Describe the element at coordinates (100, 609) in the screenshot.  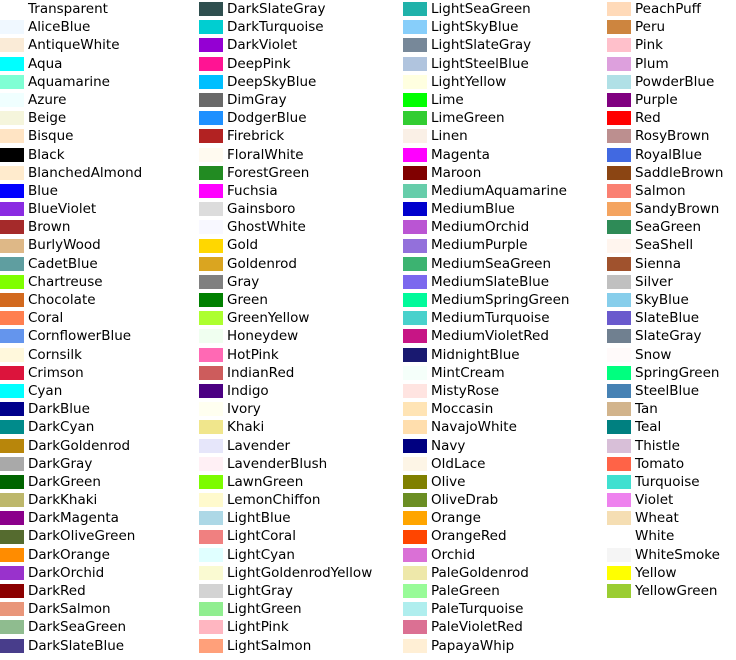
I see `color-row: DarkSalmon` at that location.